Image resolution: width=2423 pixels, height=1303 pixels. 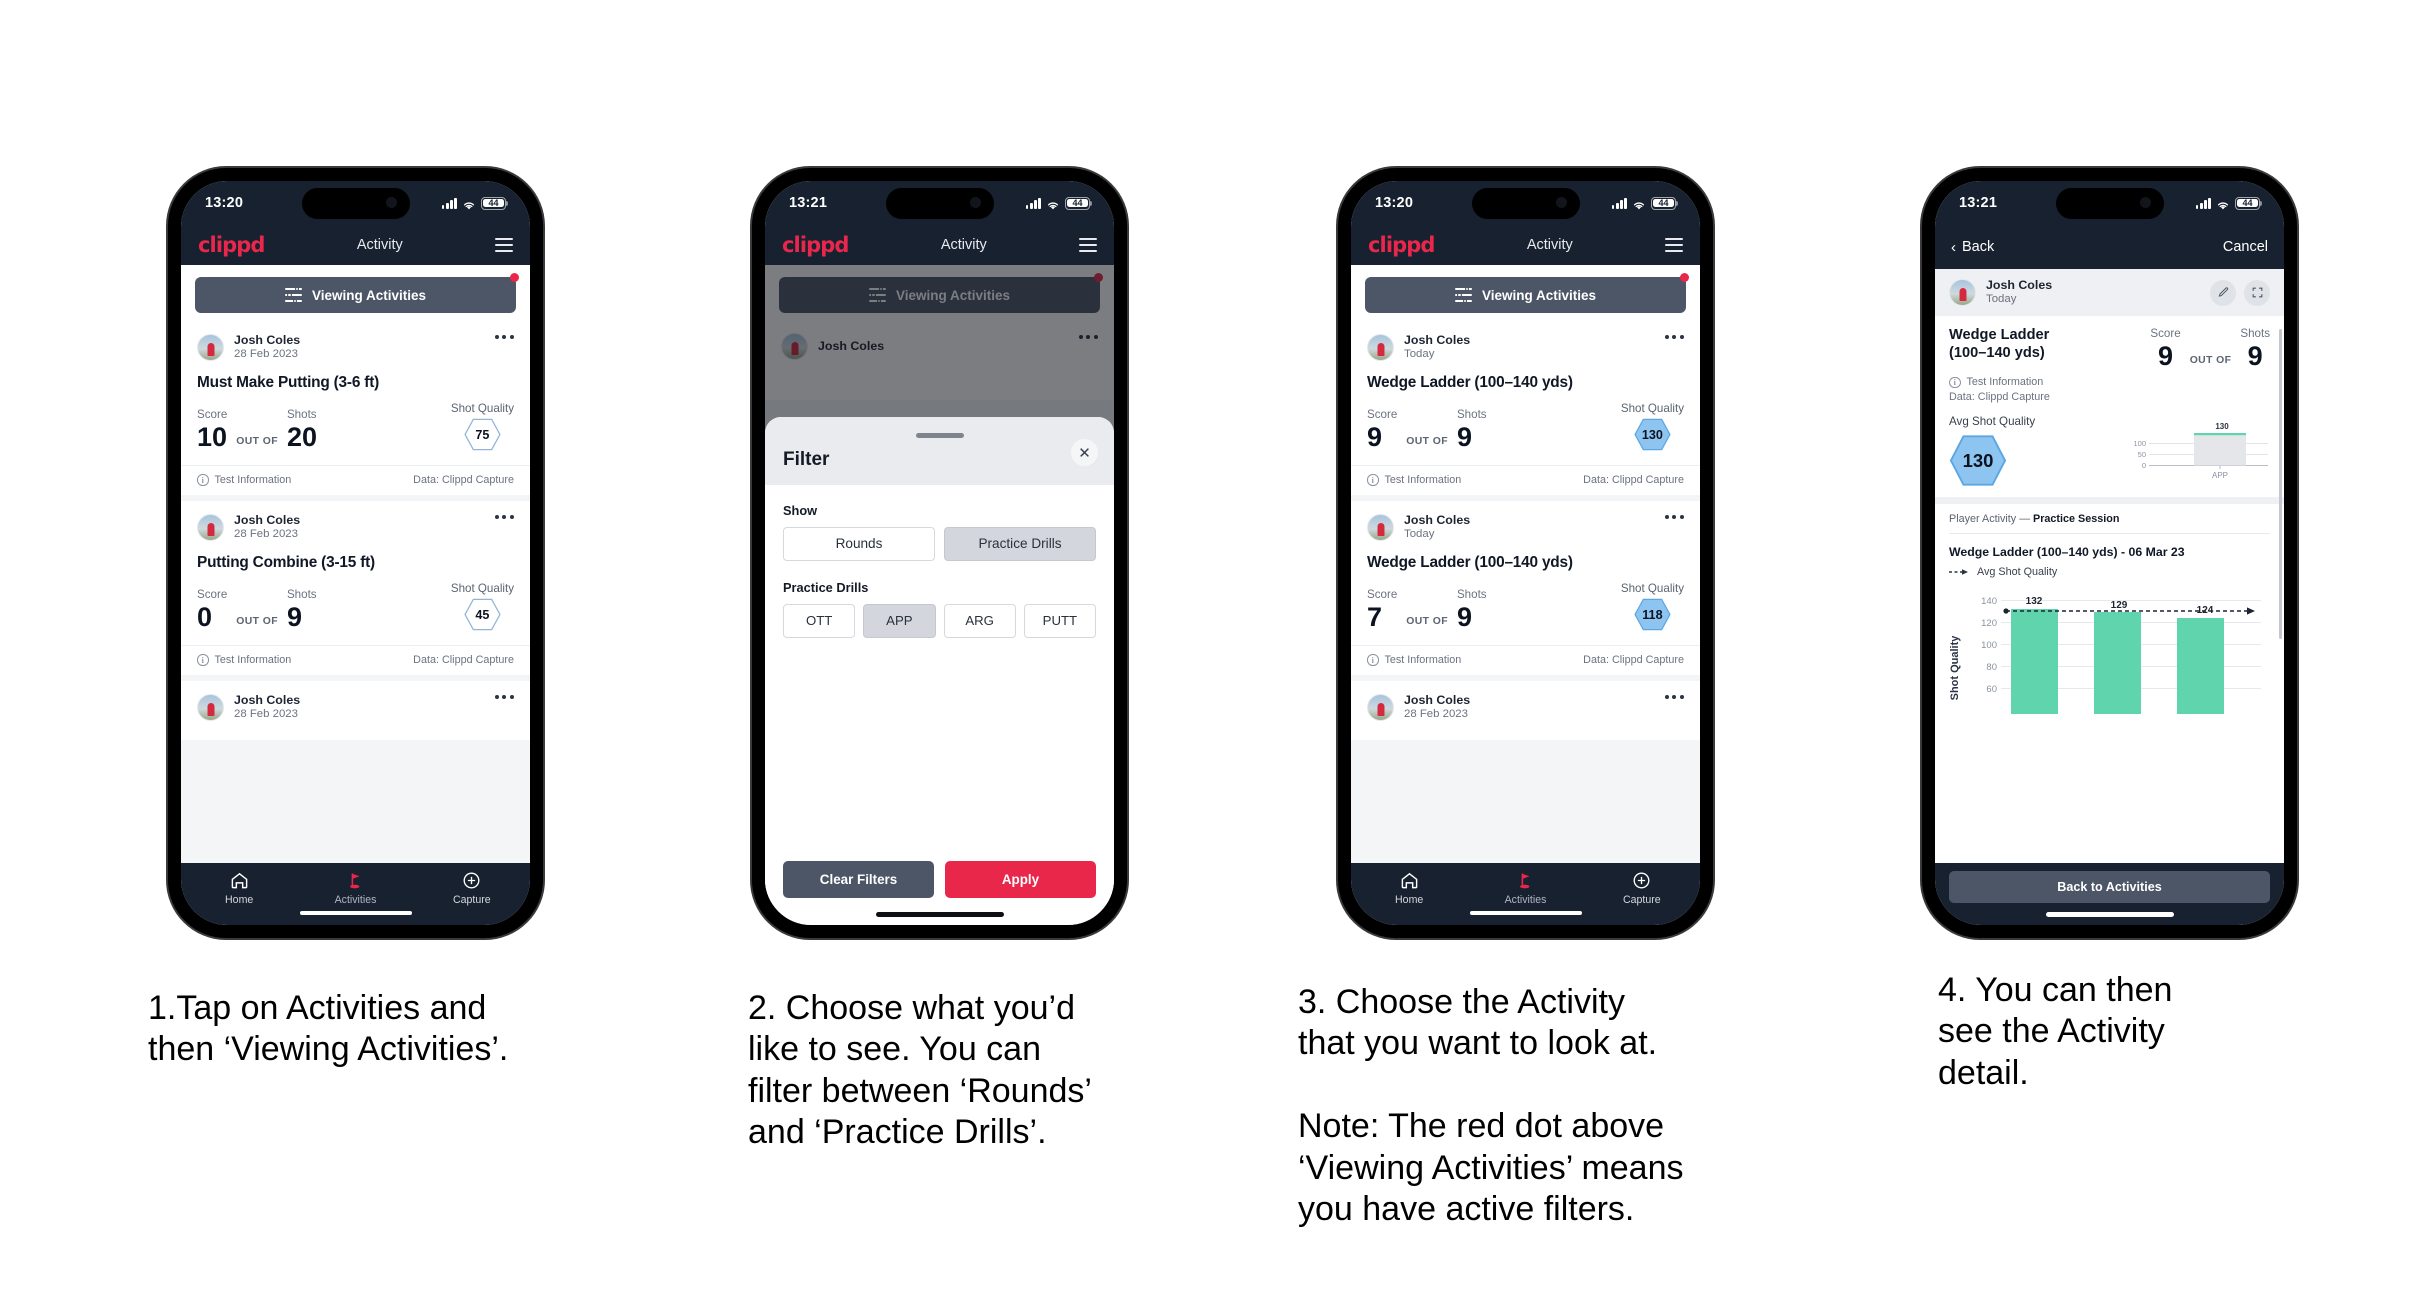 What do you see at coordinates (1652, 589) in the screenshot?
I see `shot-quality-label: Shot Quality` at bounding box center [1652, 589].